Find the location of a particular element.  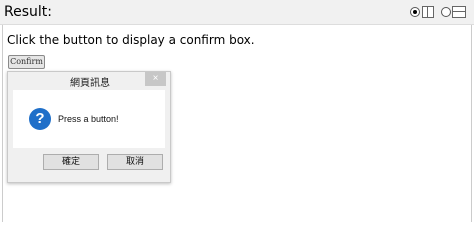

cancel-button: 取消 is located at coordinates (135, 162).